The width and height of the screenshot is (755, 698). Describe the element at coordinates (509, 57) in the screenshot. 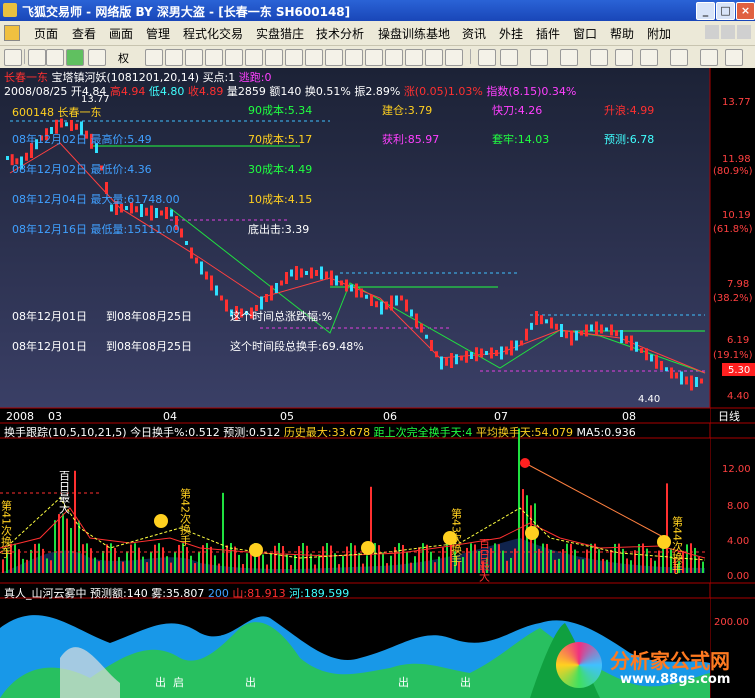

I see `draw-line-icon` at that location.